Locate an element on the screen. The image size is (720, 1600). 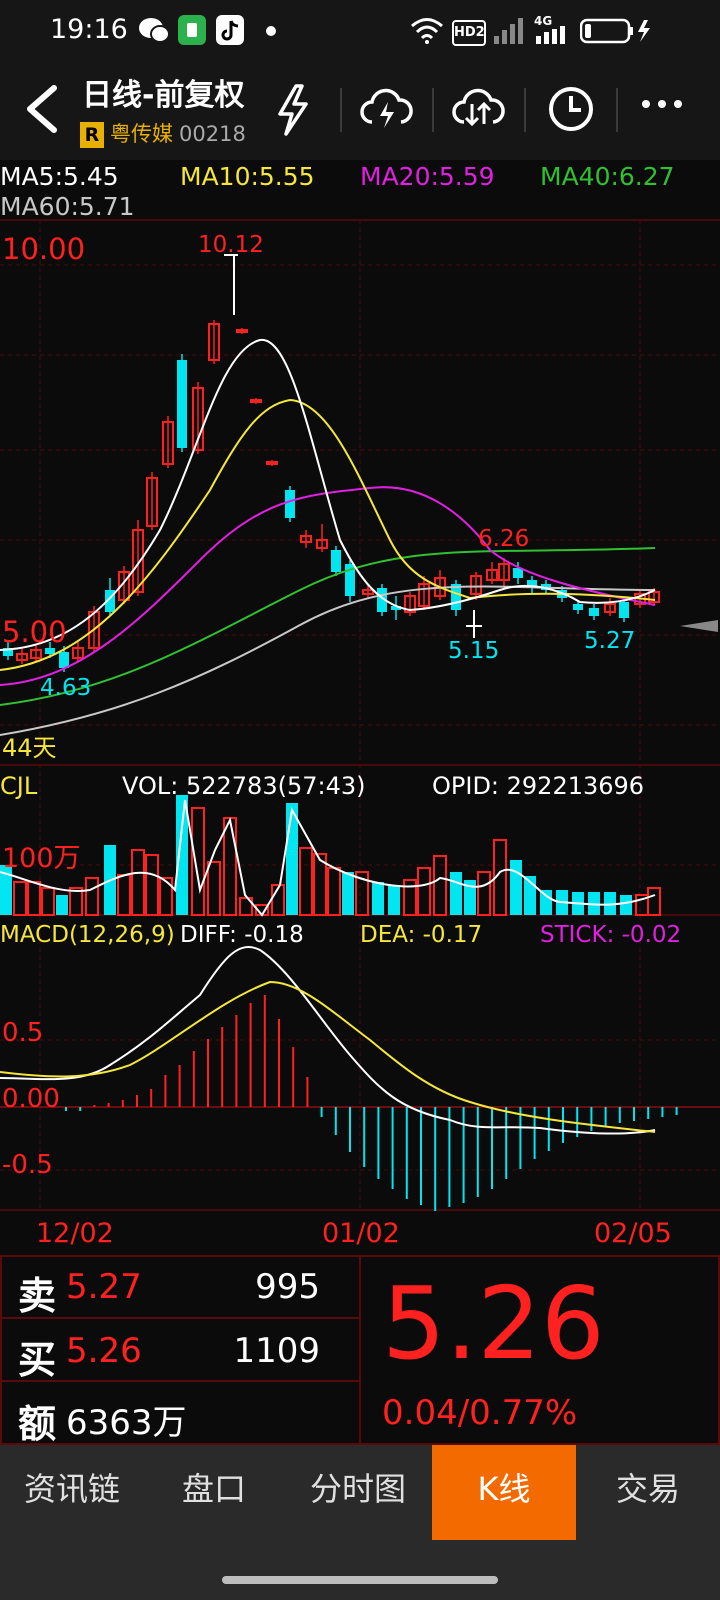
status-bar: 19:16 HD2 4G is located at coordinates (360, 31).